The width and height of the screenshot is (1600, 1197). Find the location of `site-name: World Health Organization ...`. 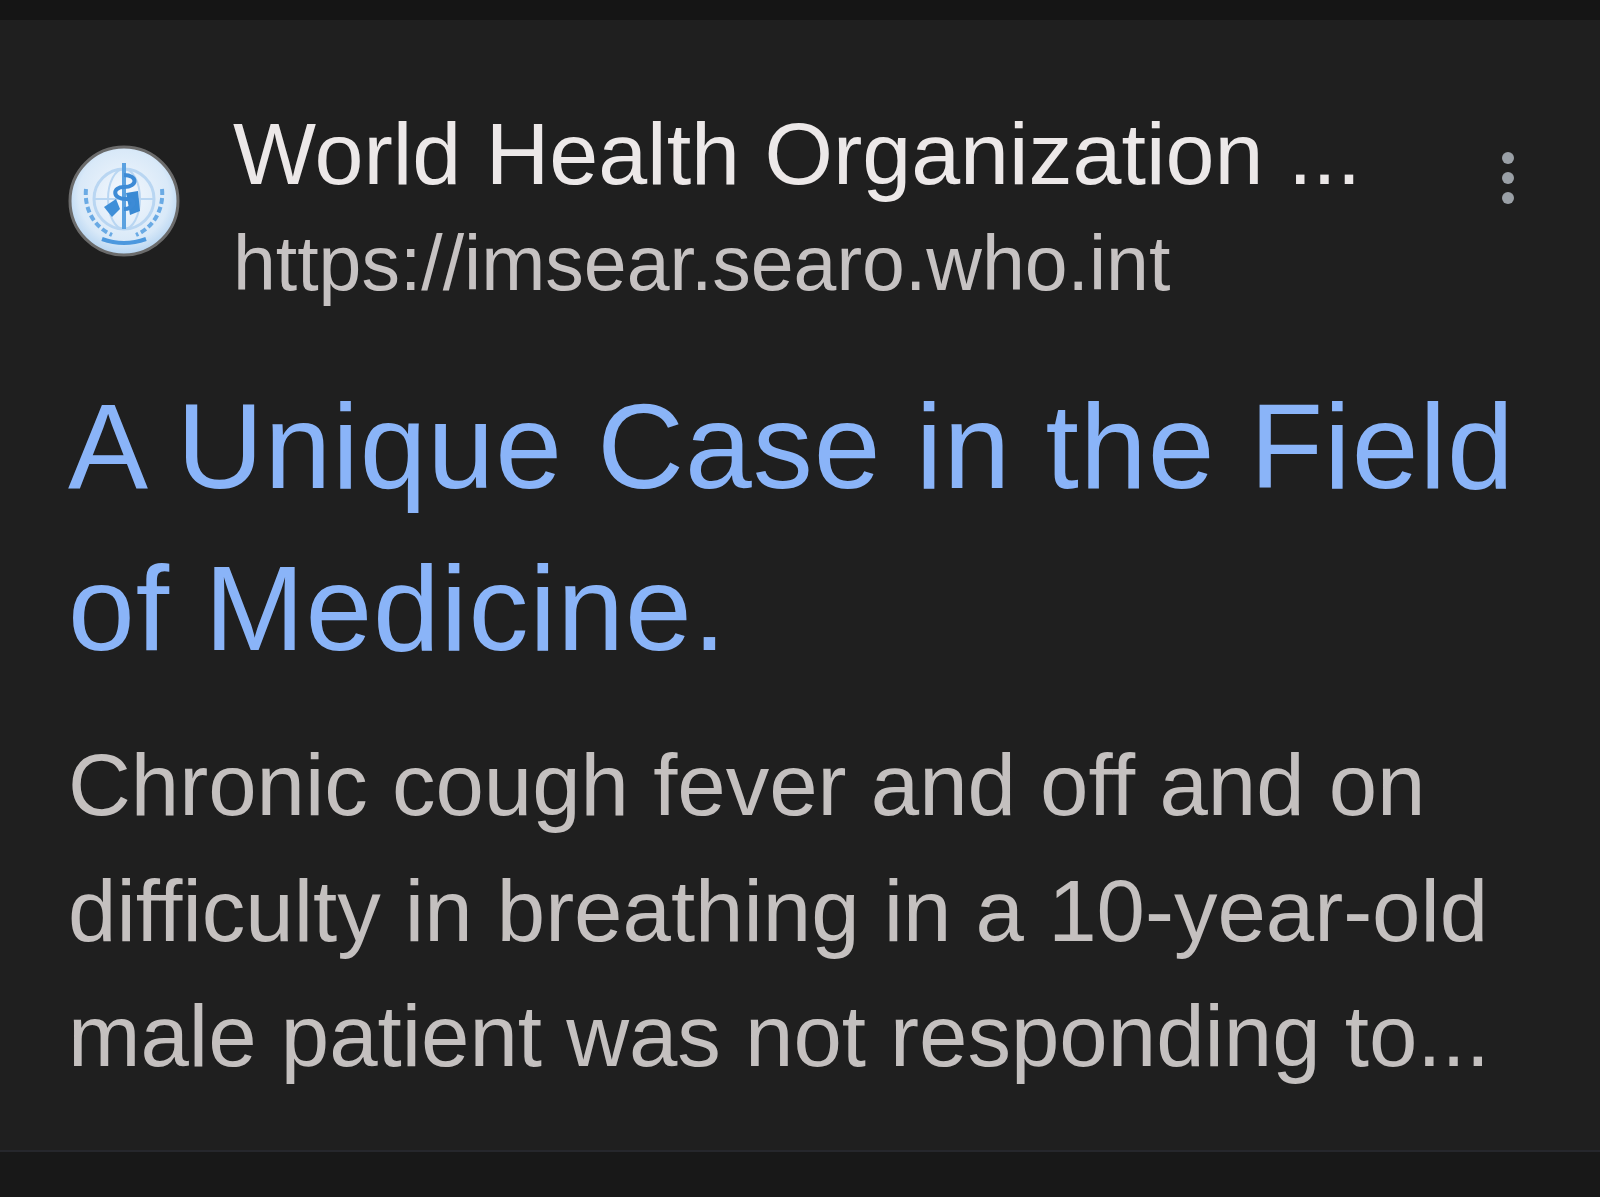

site-name: World Health Organization ... is located at coordinates (797, 154).